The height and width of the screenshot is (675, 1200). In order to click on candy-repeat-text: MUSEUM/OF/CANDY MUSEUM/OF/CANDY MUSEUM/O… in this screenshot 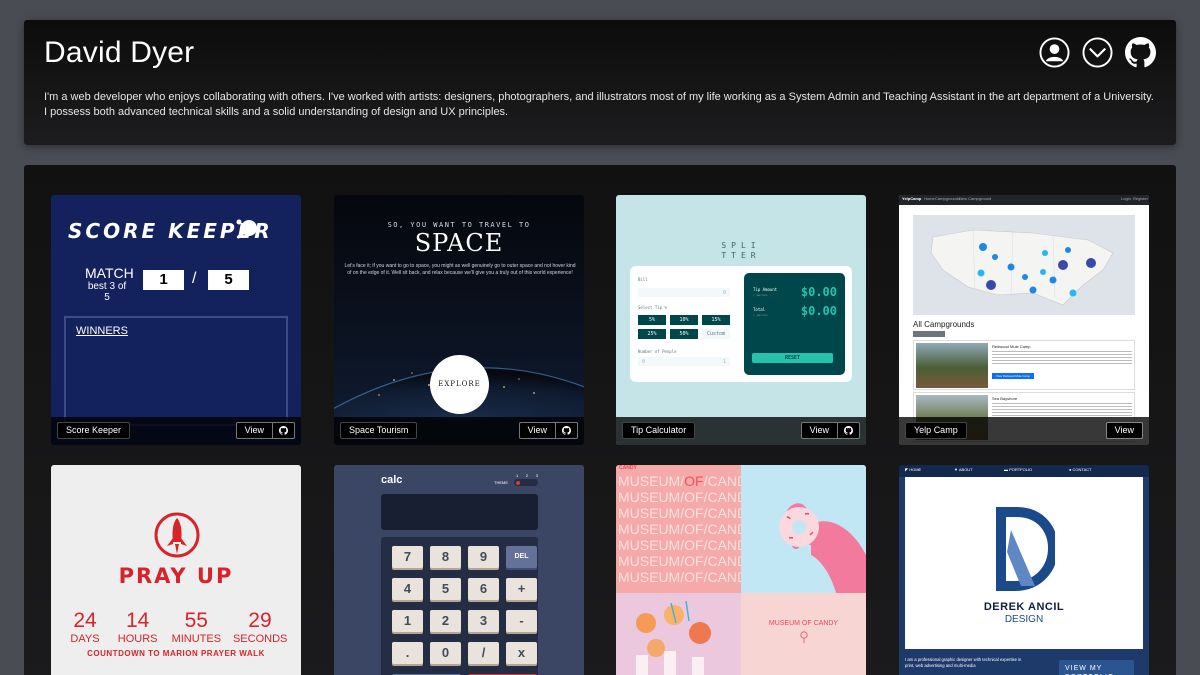, I will do `click(679, 529)`.